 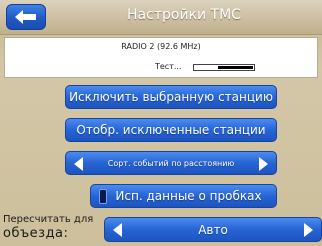 I want to click on show-excluded-label: Отобр. исключенные станции, so click(x=171, y=130).